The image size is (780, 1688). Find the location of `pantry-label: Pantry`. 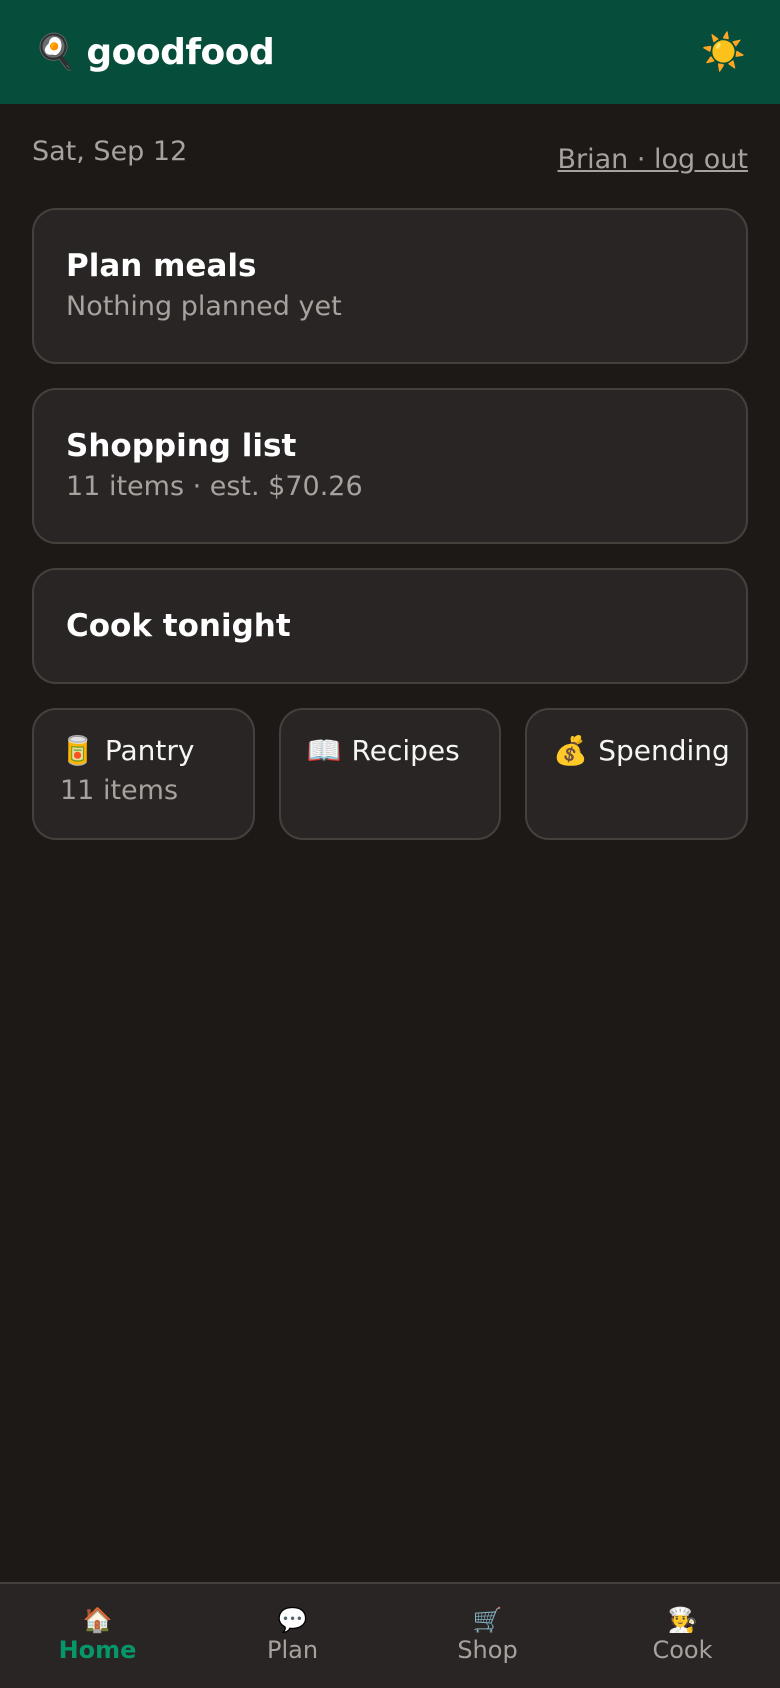

pantry-label: Pantry is located at coordinates (149, 750).